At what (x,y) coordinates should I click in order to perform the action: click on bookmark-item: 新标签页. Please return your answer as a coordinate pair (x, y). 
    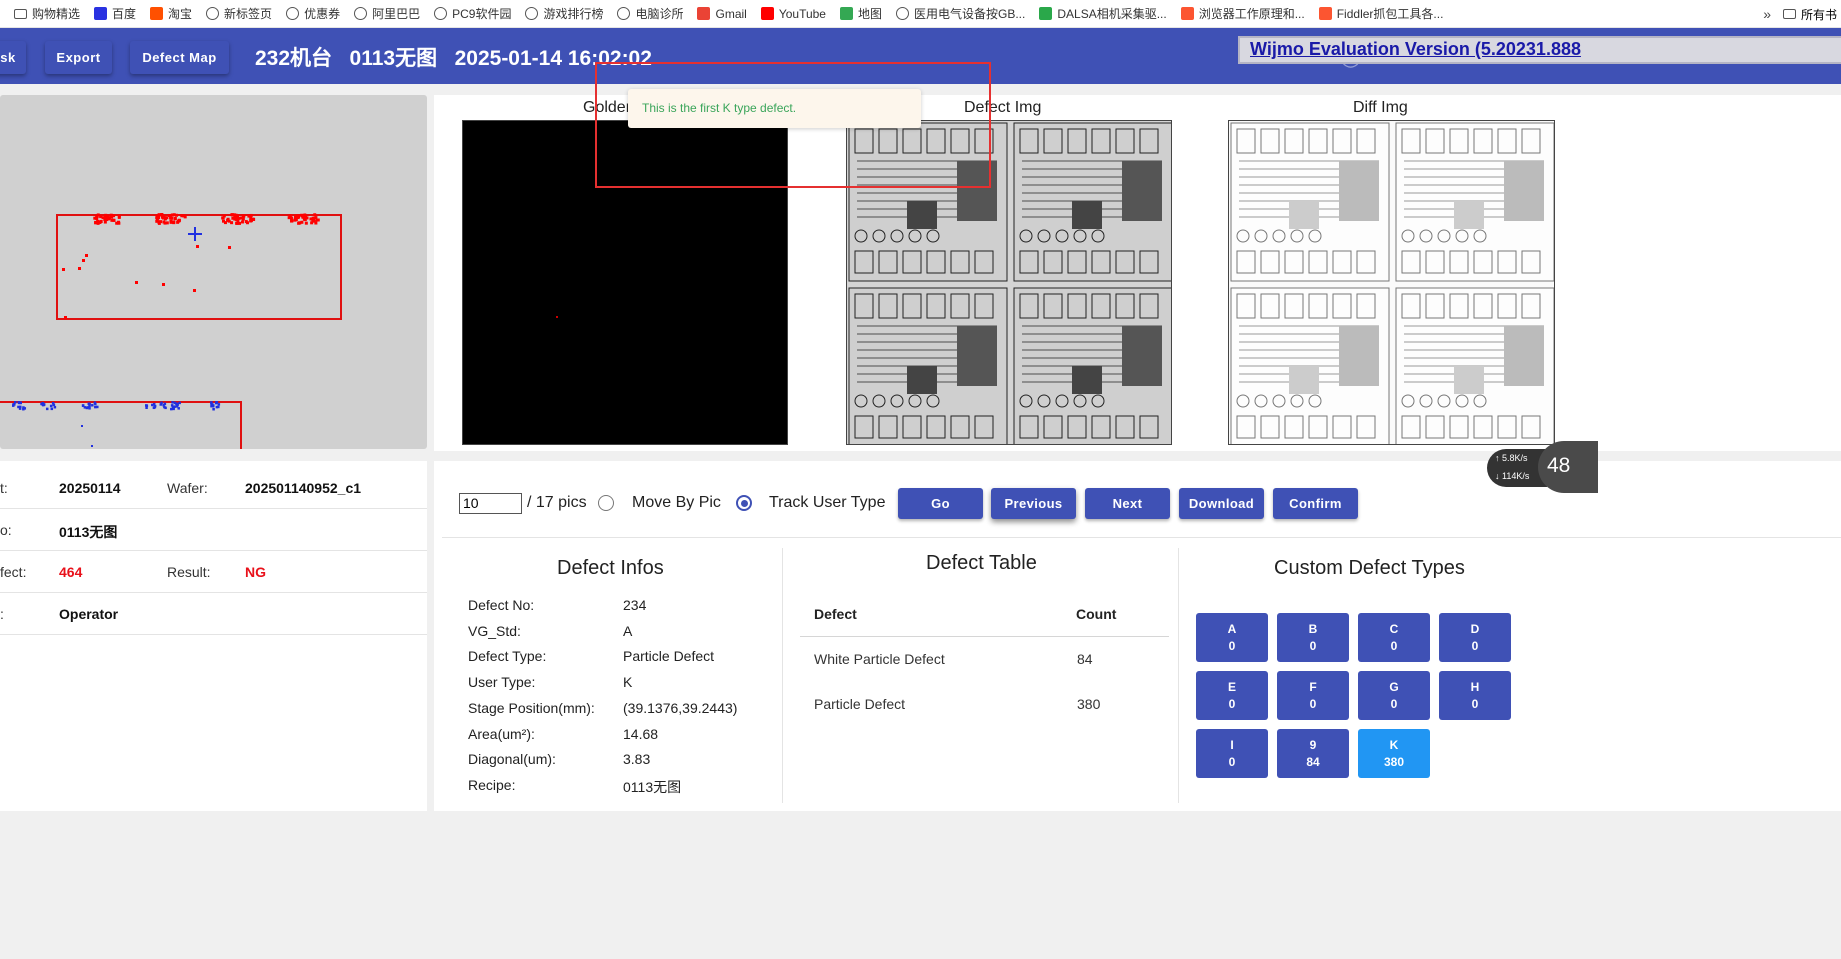
    Looking at the image, I should click on (239, 13).